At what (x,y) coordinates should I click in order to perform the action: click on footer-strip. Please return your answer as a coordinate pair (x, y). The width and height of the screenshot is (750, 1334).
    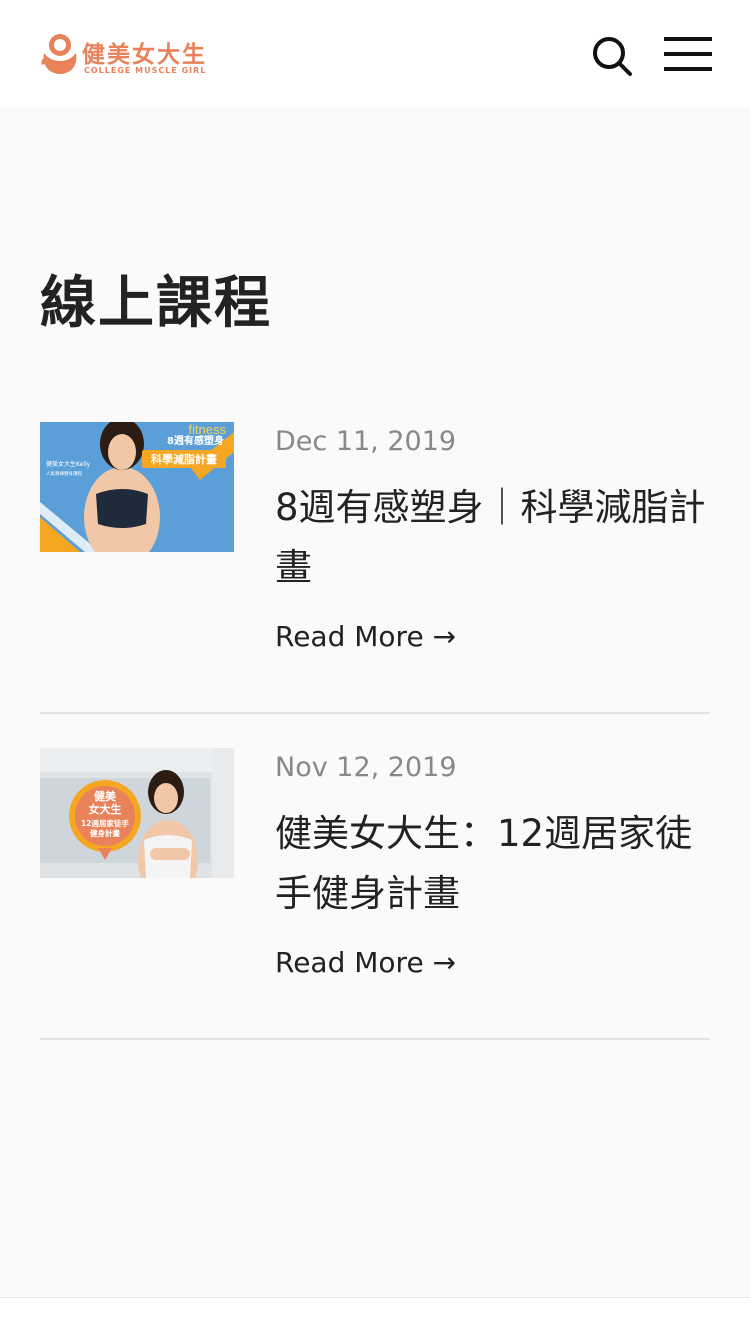
    Looking at the image, I should click on (375, 1315).